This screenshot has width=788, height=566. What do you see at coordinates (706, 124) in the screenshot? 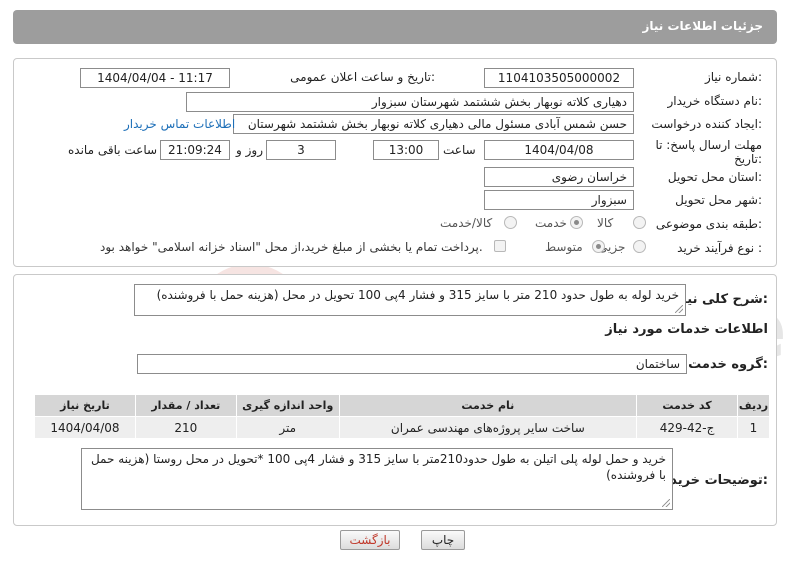
I see `requester-label: ایجاد کننده درخواست:` at bounding box center [706, 124].